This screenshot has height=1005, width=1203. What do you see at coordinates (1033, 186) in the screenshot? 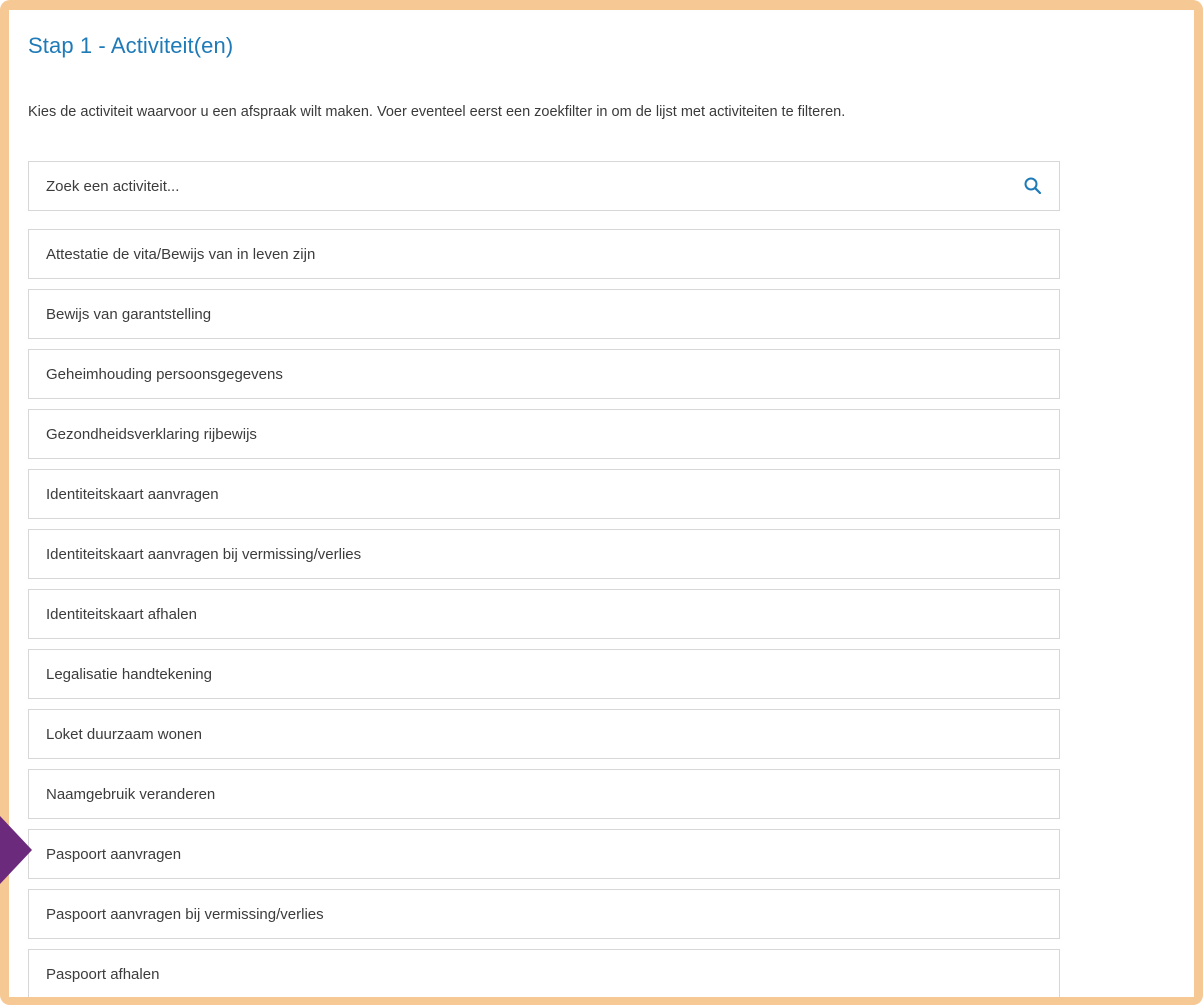
I see `search-icon` at bounding box center [1033, 186].